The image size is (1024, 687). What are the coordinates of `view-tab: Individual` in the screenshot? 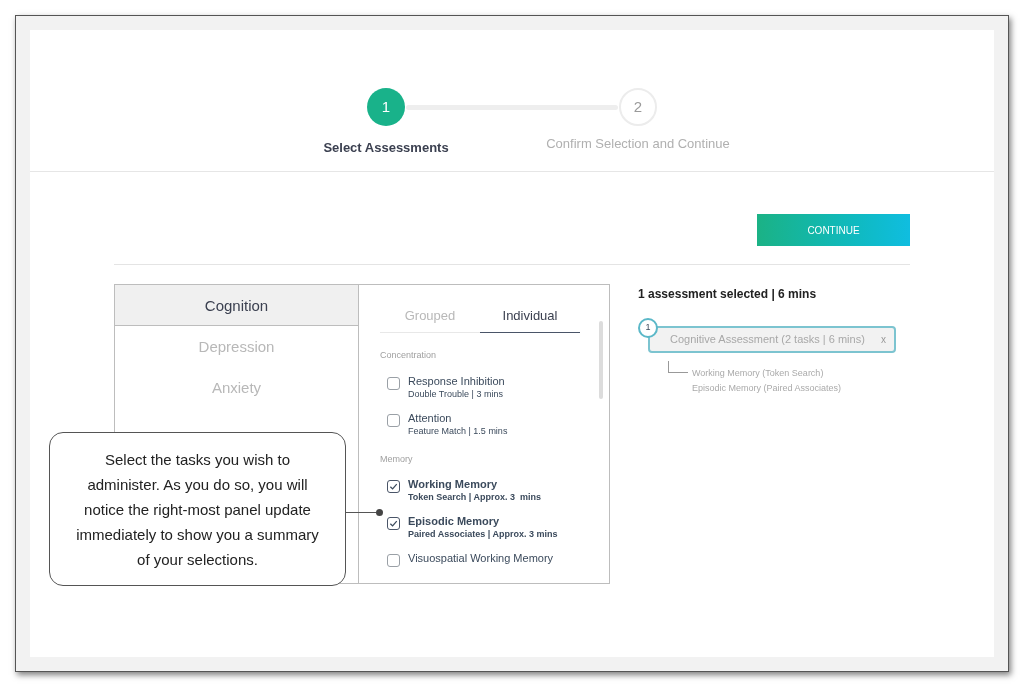 It's located at (530, 316).